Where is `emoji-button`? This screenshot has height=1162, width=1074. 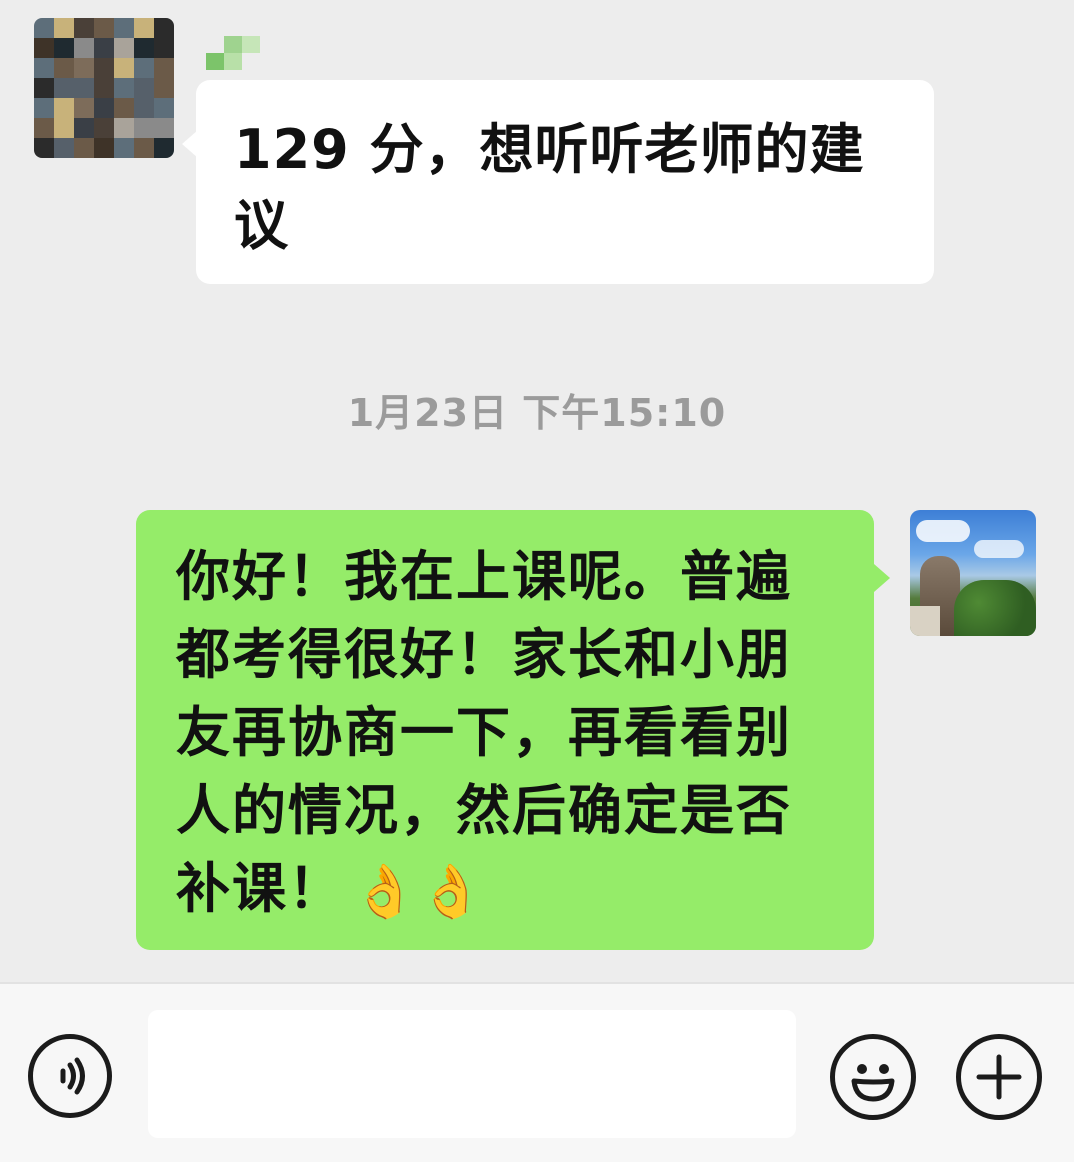 emoji-button is located at coordinates (873, 1077).